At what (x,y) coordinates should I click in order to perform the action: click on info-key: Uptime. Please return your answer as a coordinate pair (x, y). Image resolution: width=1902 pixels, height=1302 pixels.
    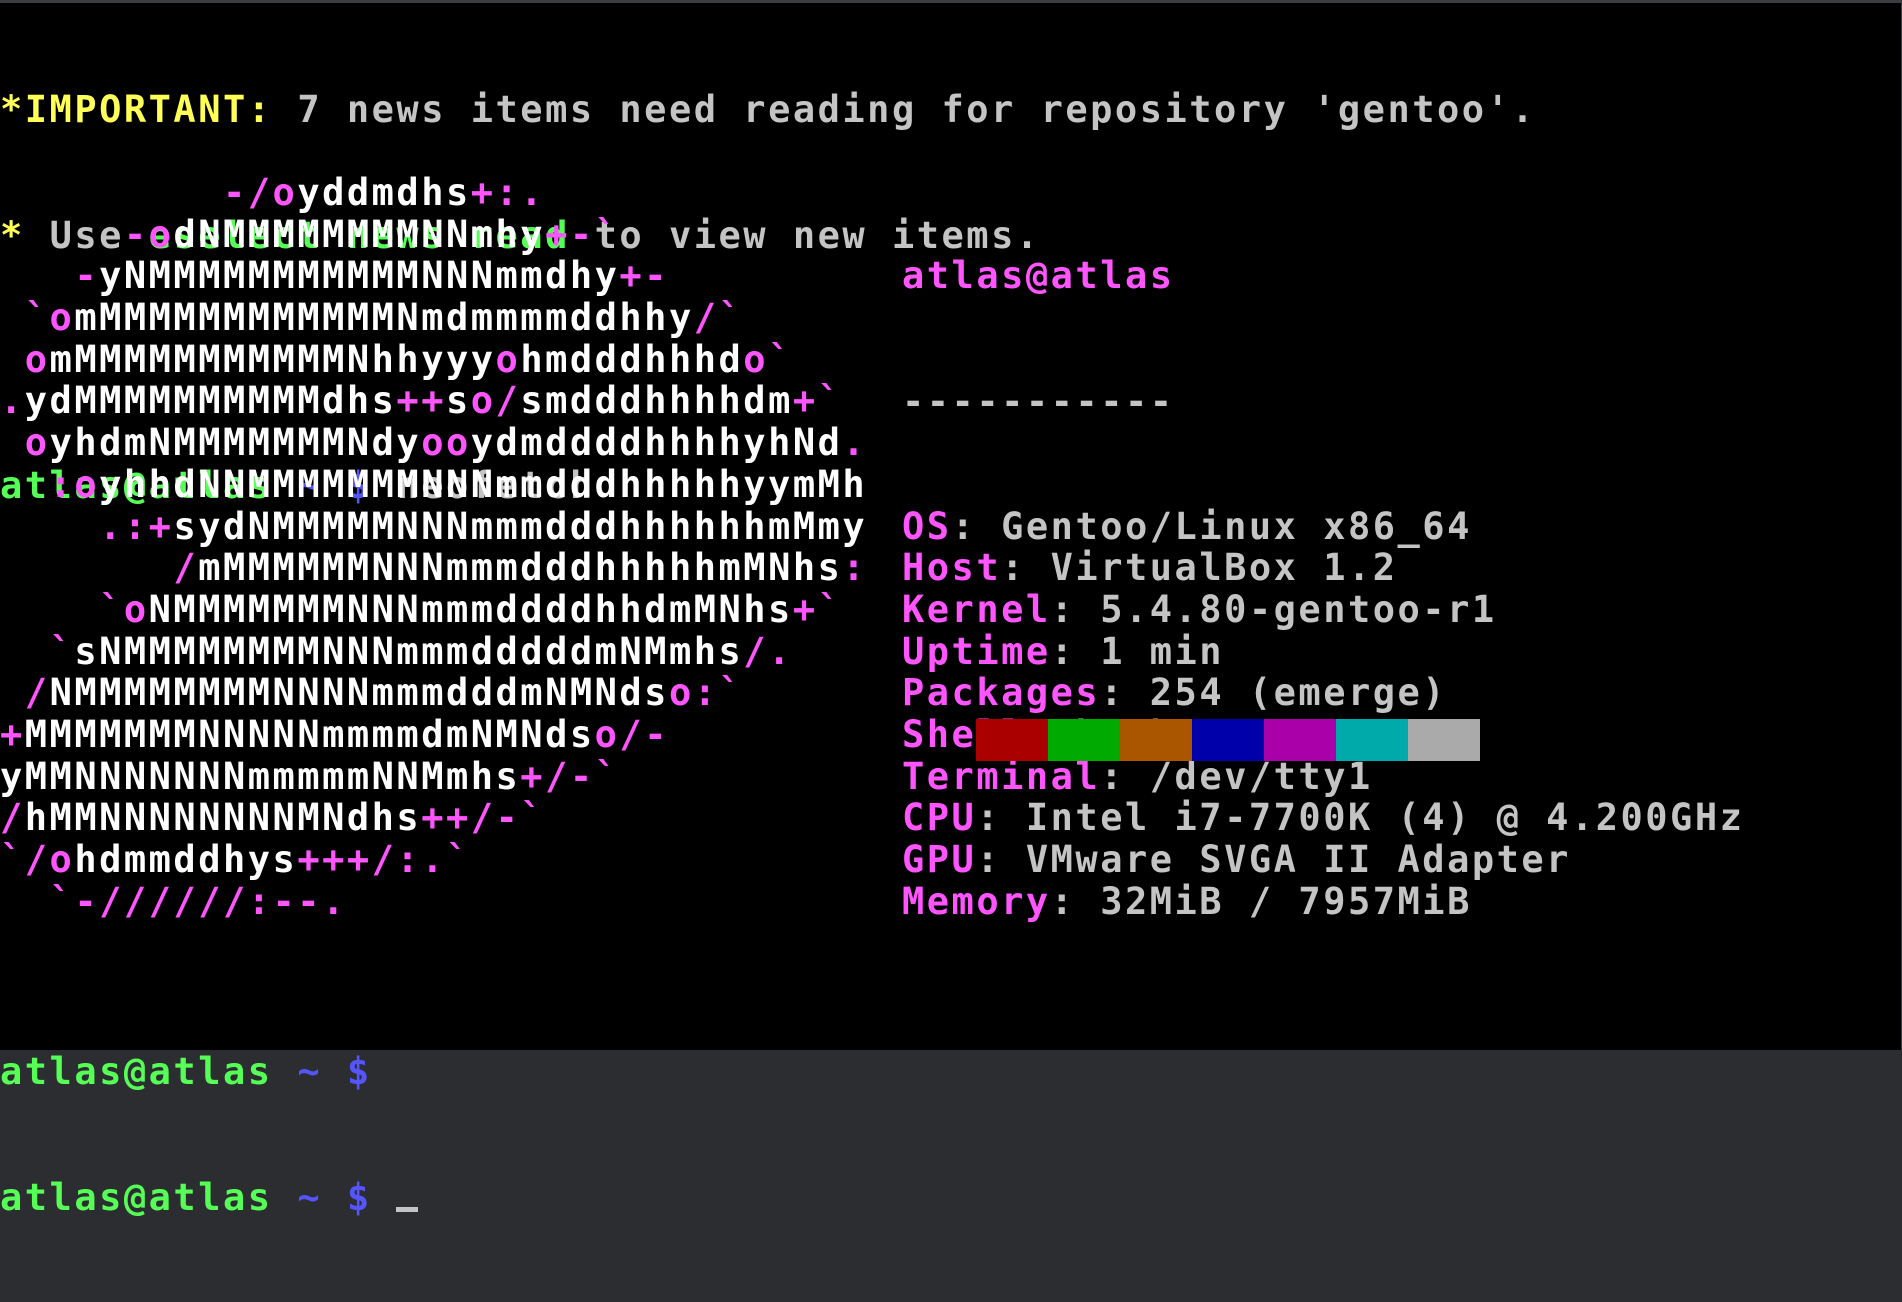
    Looking at the image, I should click on (976, 651).